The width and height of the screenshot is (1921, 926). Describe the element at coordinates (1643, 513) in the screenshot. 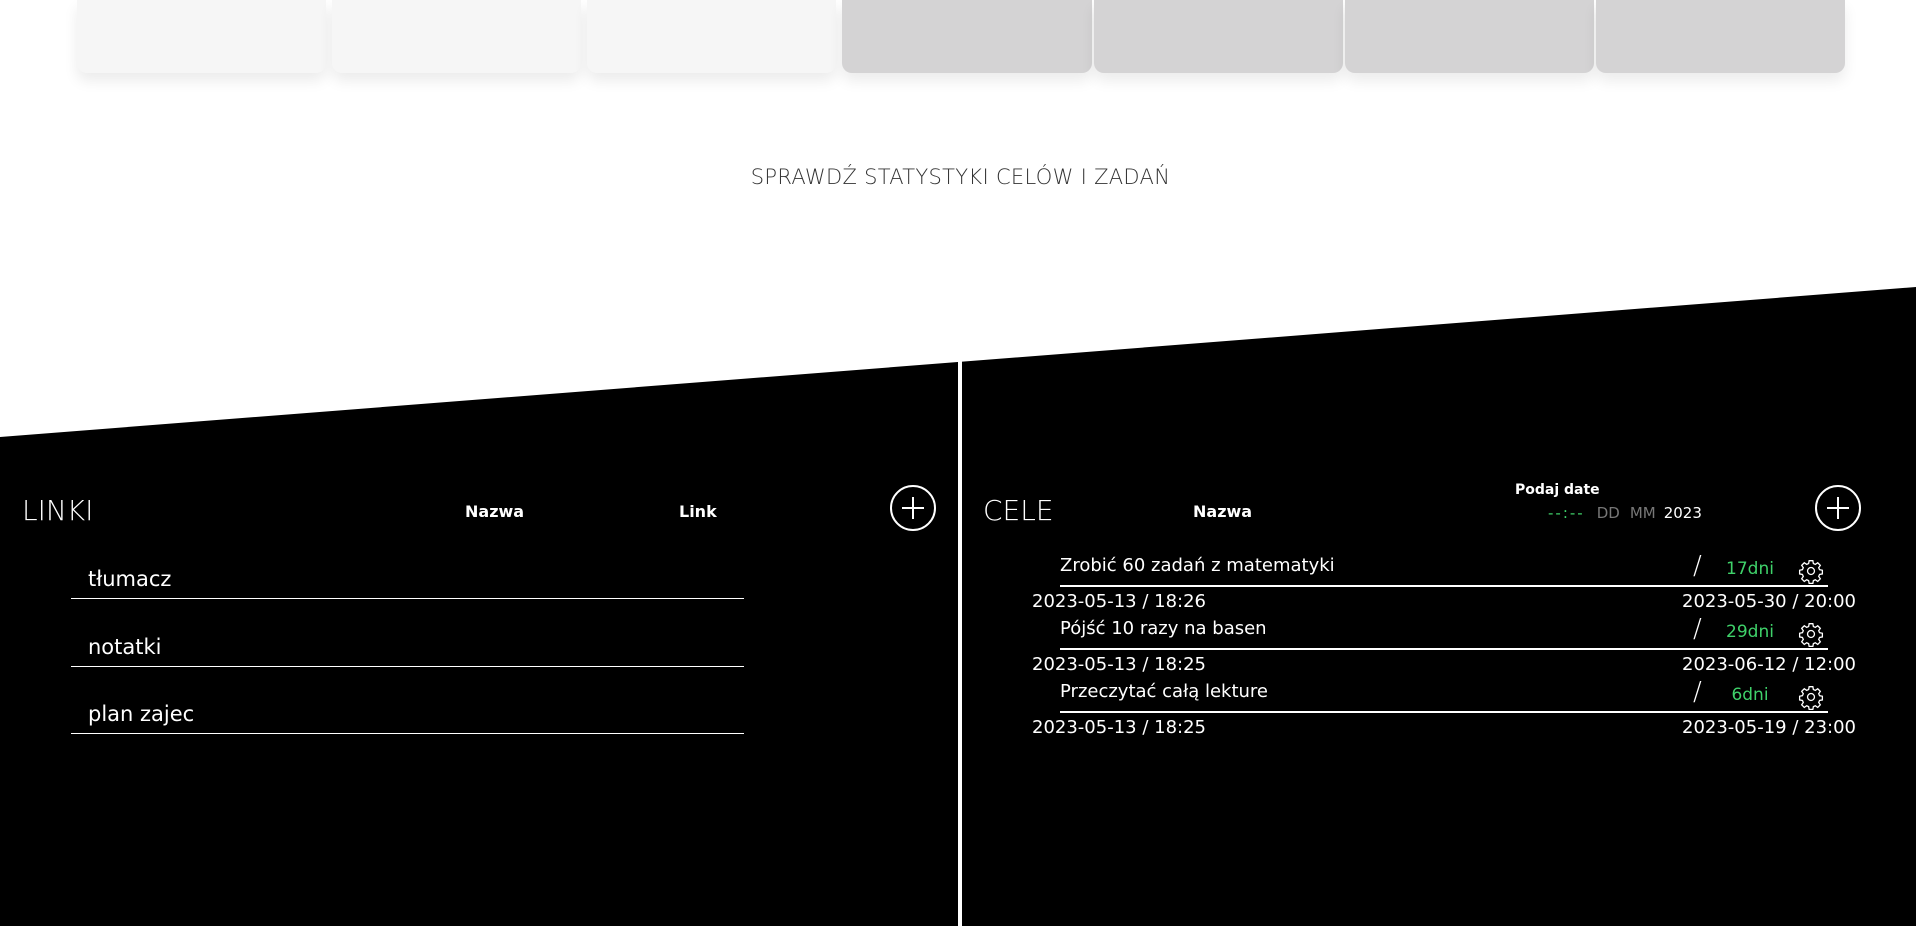

I see `date-input-month: MM` at that location.